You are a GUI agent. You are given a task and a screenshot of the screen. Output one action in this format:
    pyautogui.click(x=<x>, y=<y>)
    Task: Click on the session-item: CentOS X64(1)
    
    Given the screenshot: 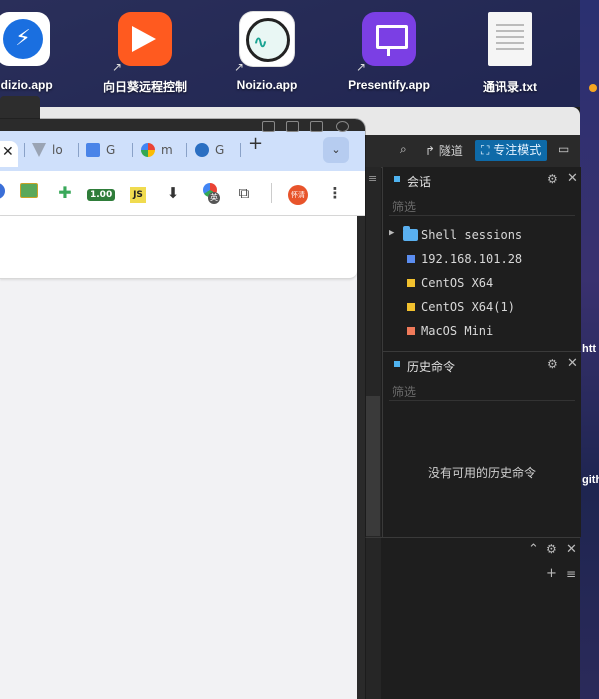 What is the action you would take?
    pyautogui.click(x=482, y=307)
    